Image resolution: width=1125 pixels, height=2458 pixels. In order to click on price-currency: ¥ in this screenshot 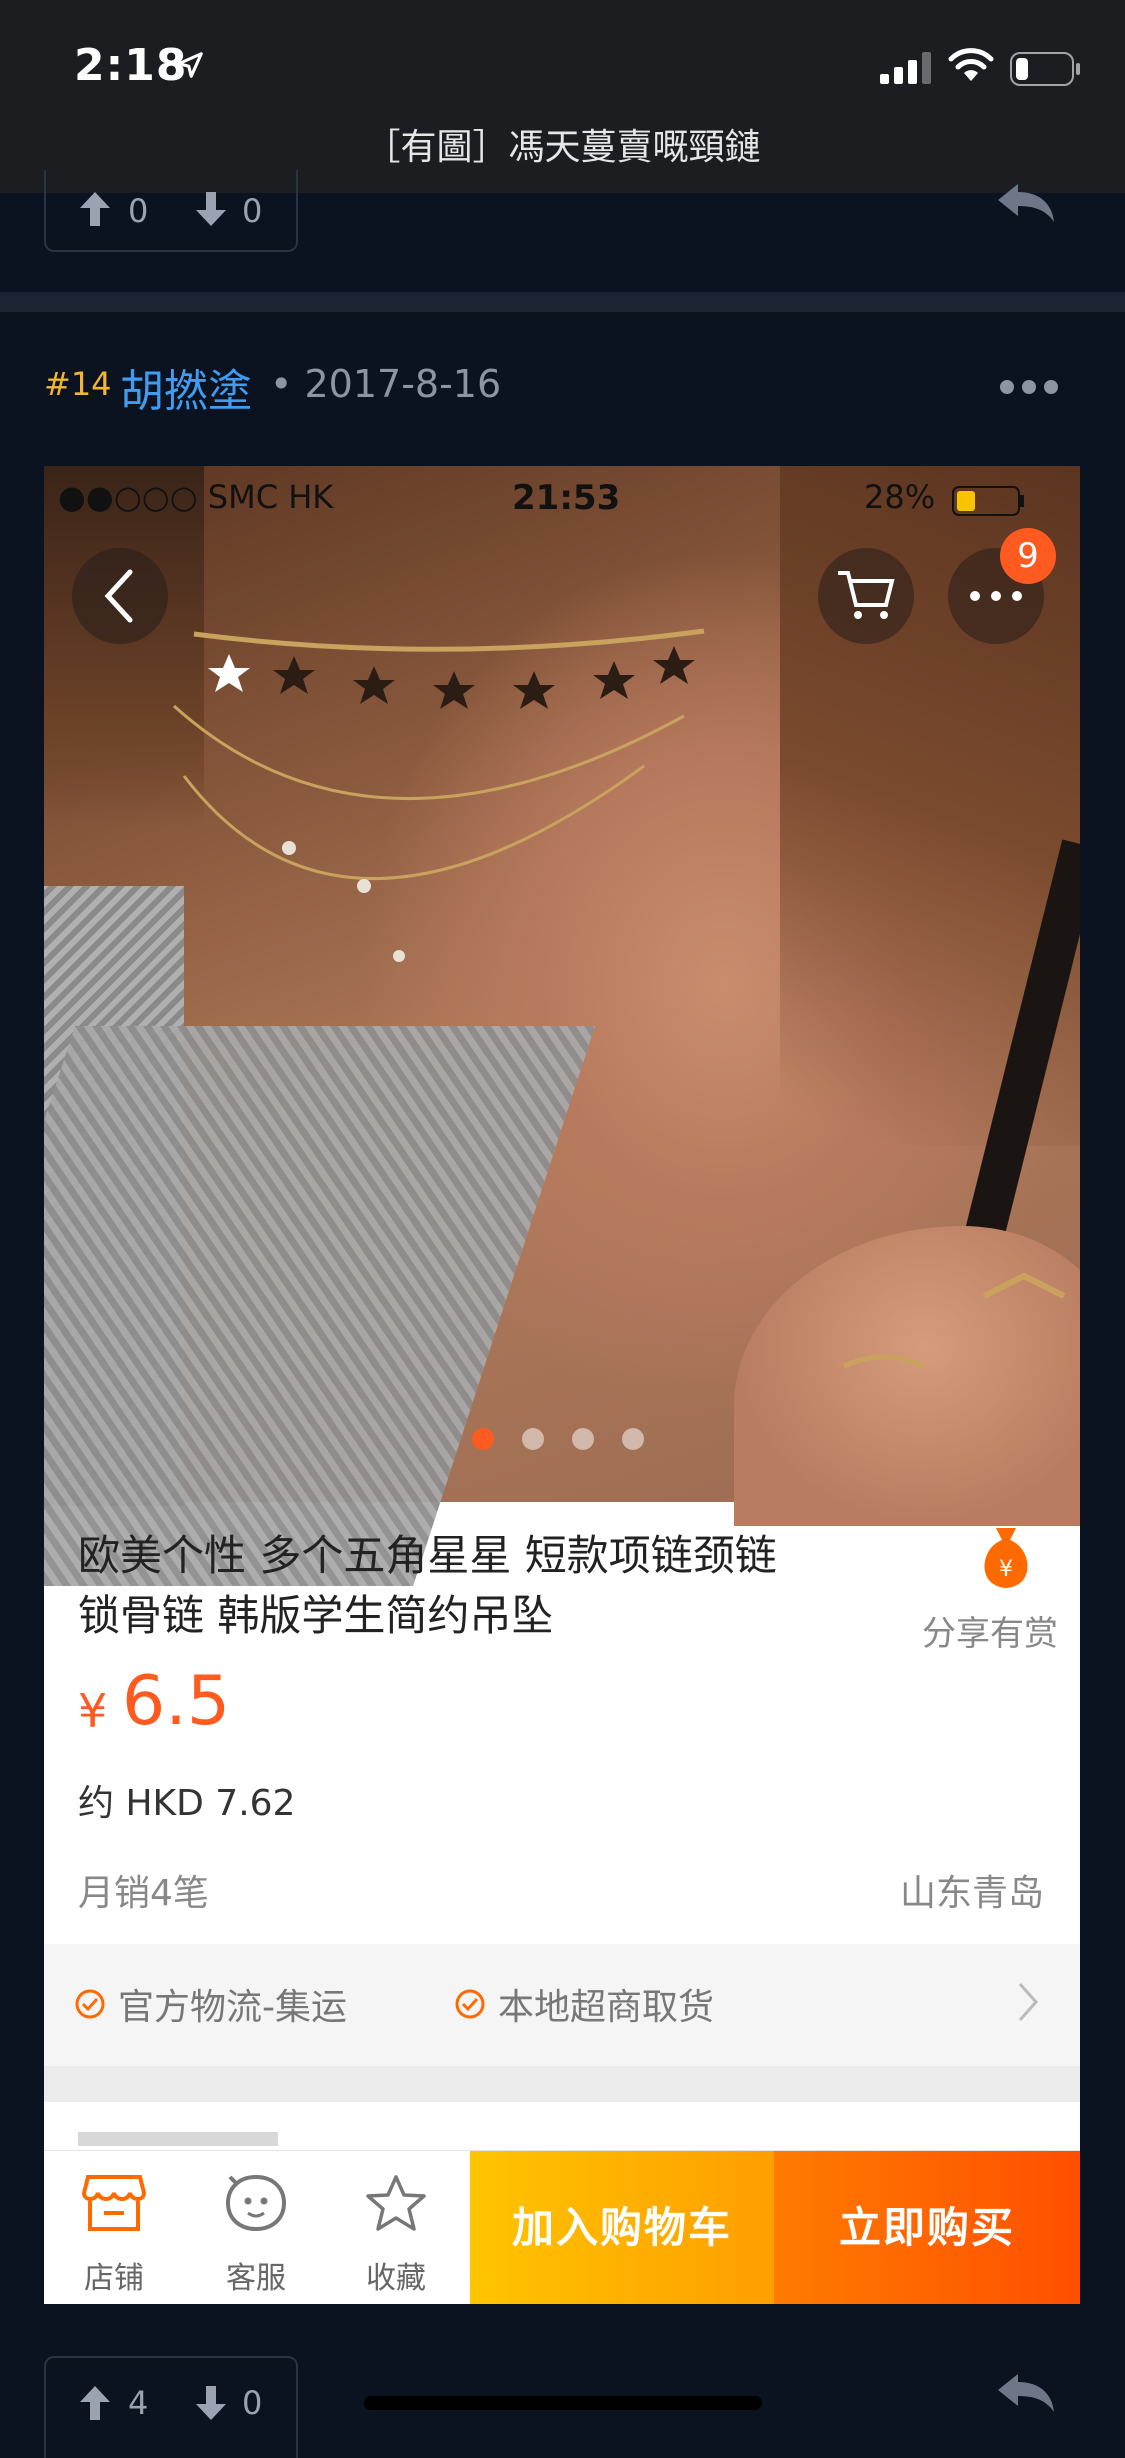, I will do `click(93, 1711)`.